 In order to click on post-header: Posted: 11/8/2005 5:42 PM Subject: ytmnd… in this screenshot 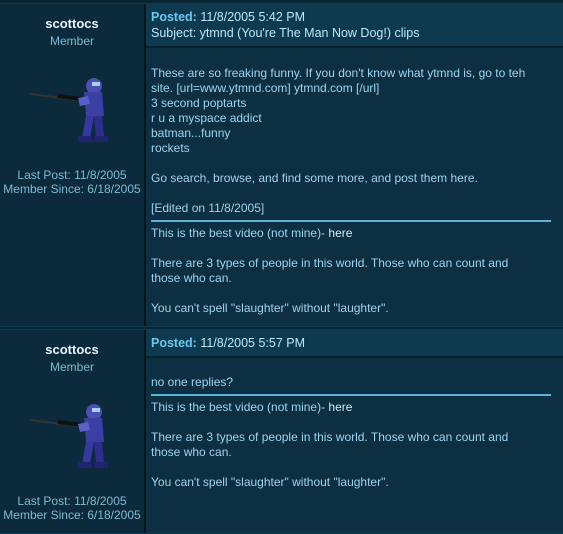, I will do `click(354, 26)`.